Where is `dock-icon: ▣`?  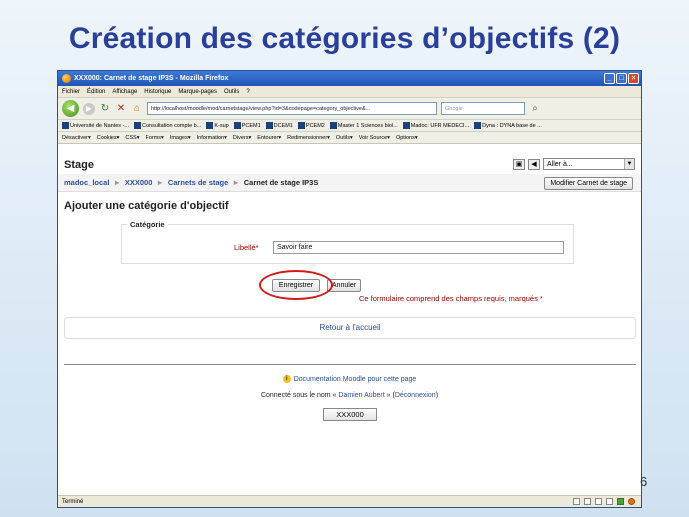 dock-icon: ▣ is located at coordinates (519, 164).